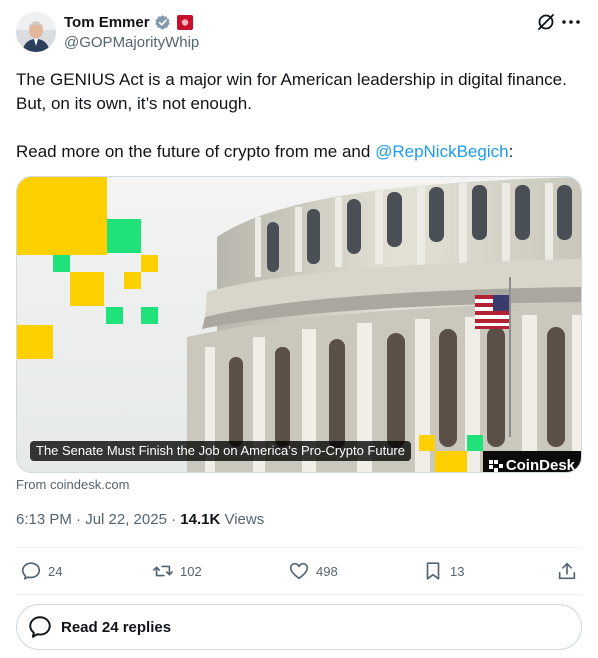 The image size is (598, 658). I want to click on tweet-text-suffix: :, so click(511, 151).